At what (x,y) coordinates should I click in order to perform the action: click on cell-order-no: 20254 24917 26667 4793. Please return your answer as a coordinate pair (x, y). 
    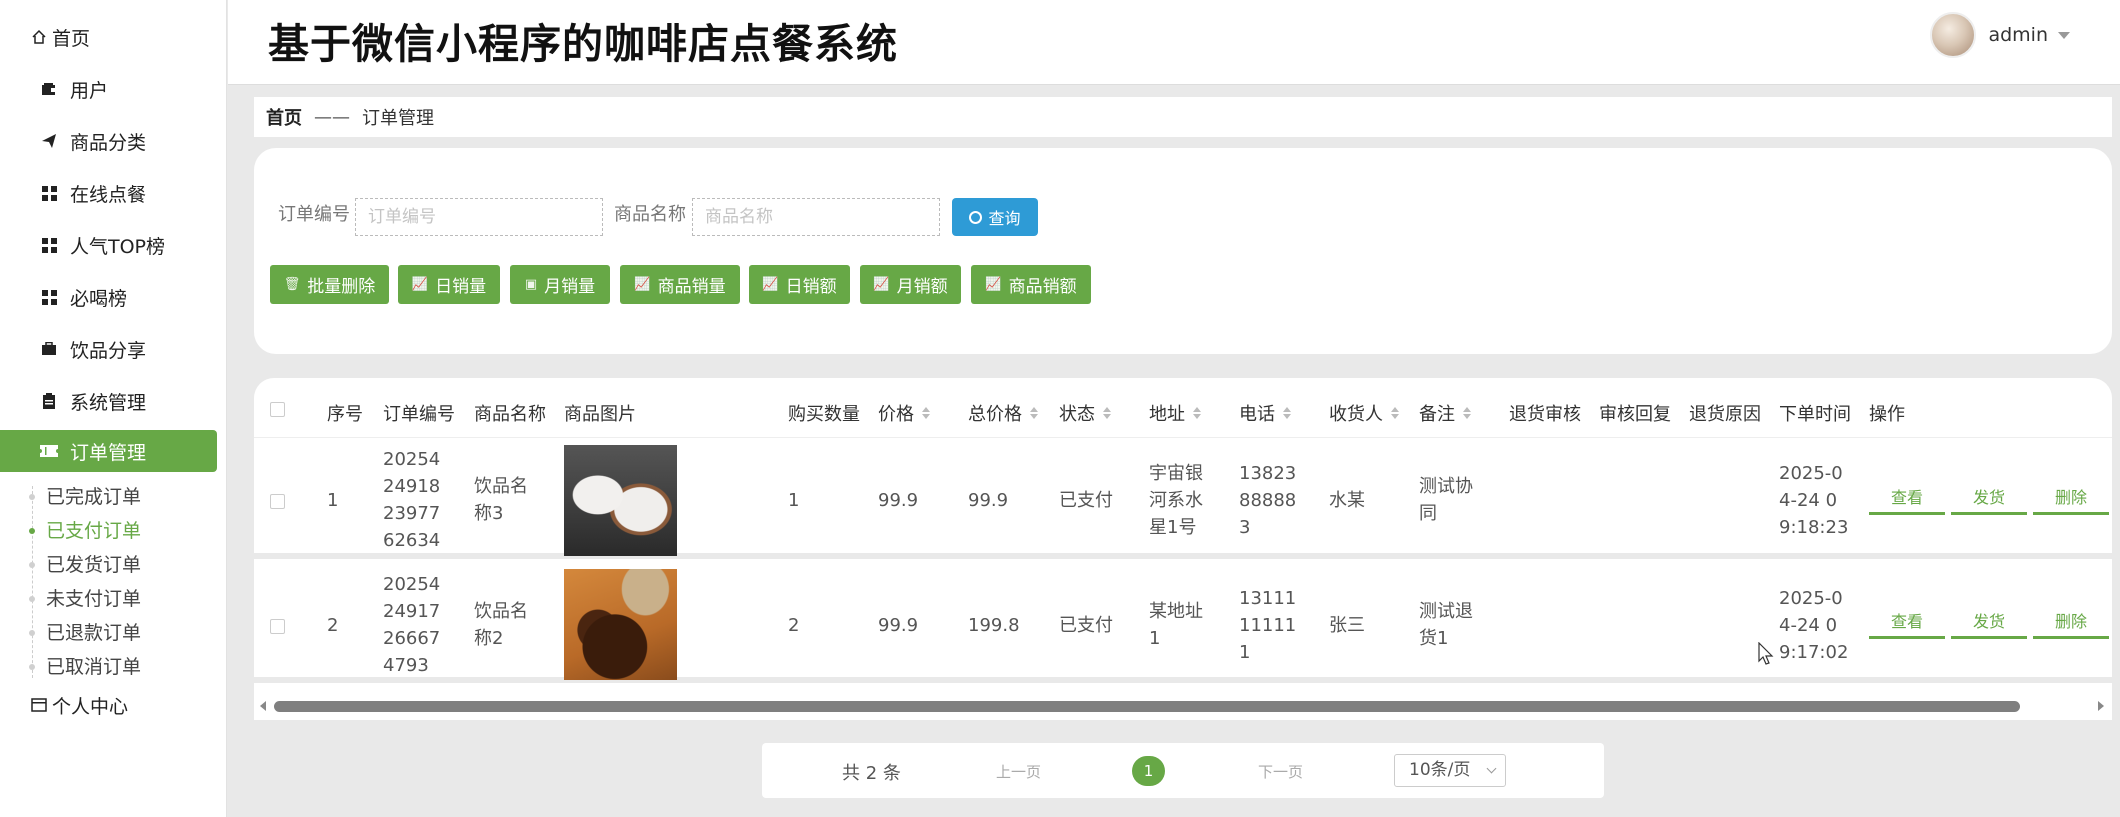
    Looking at the image, I should click on (411, 625).